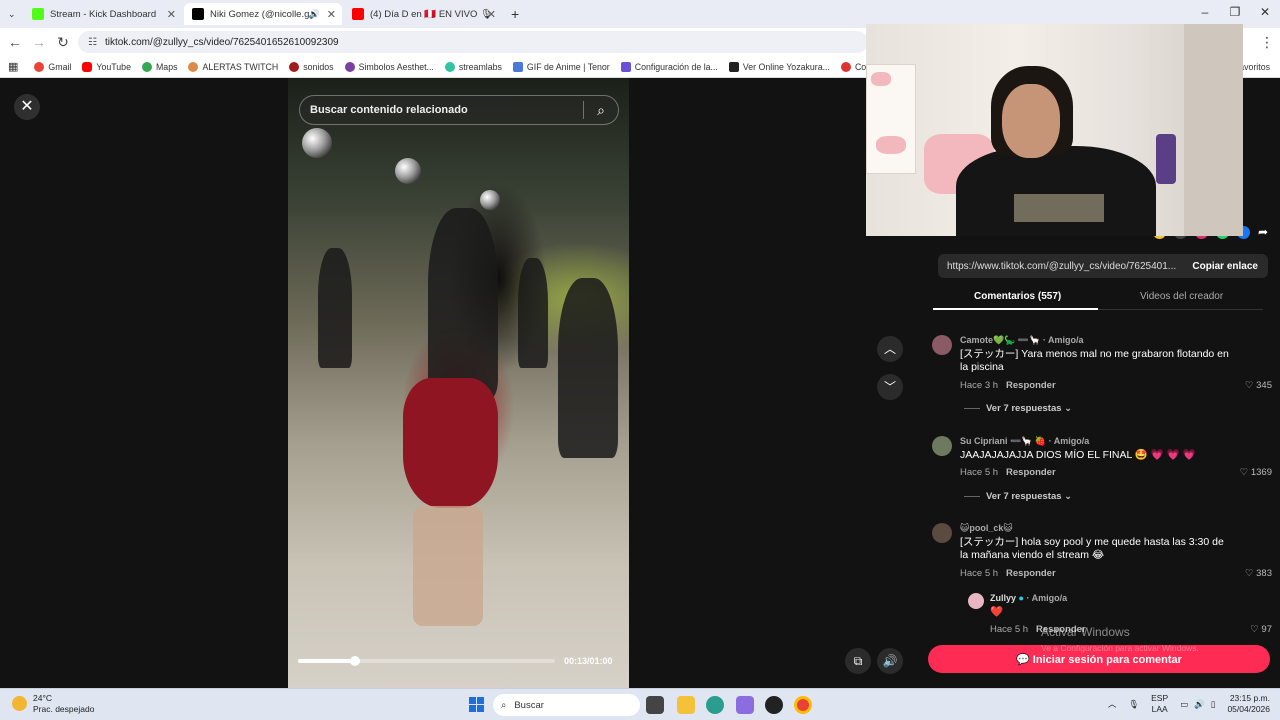  Describe the element at coordinates (1258, 385) in the screenshot. I see `like-button: ♡ 345` at that location.